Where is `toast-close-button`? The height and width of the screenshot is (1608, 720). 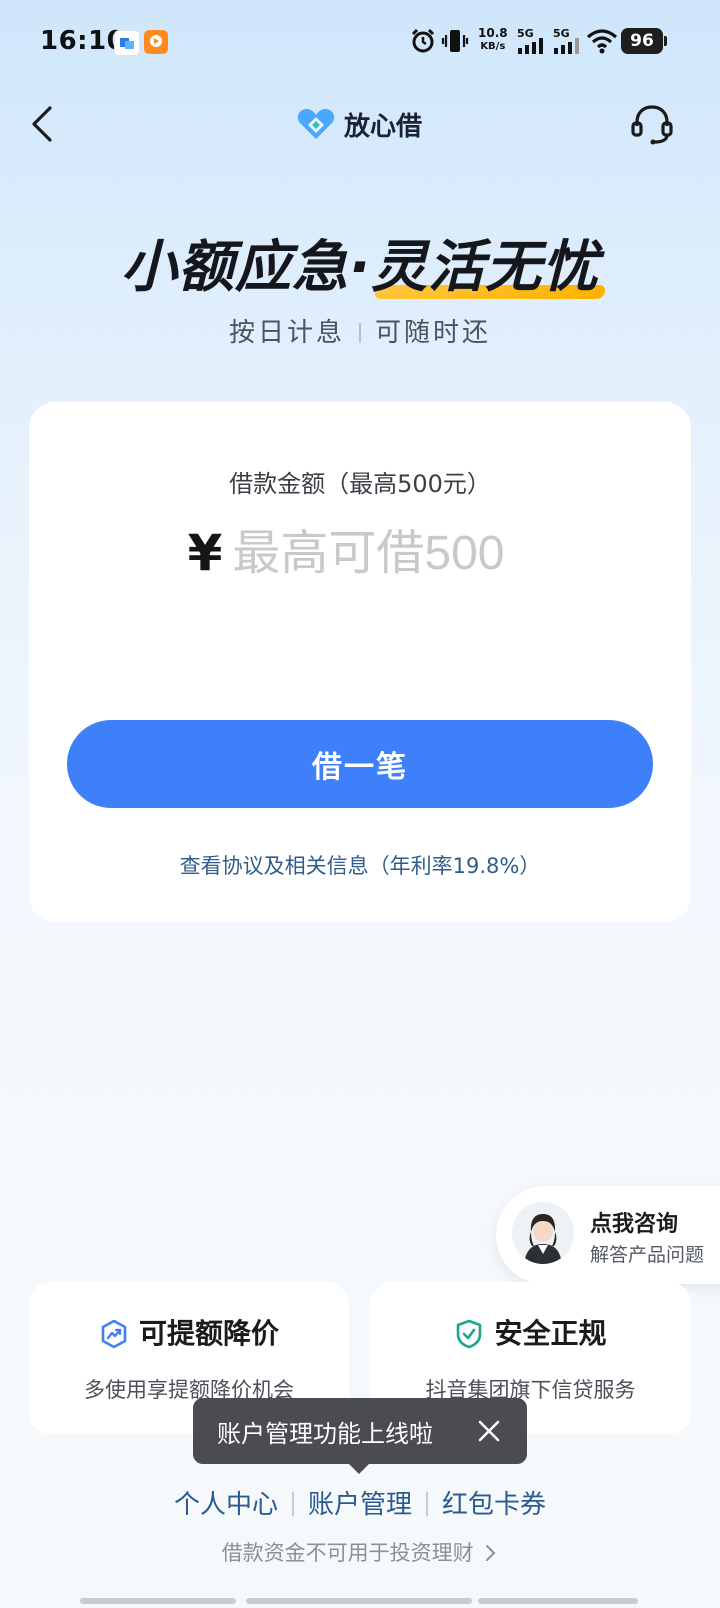
toast-close-button is located at coordinates (489, 1431).